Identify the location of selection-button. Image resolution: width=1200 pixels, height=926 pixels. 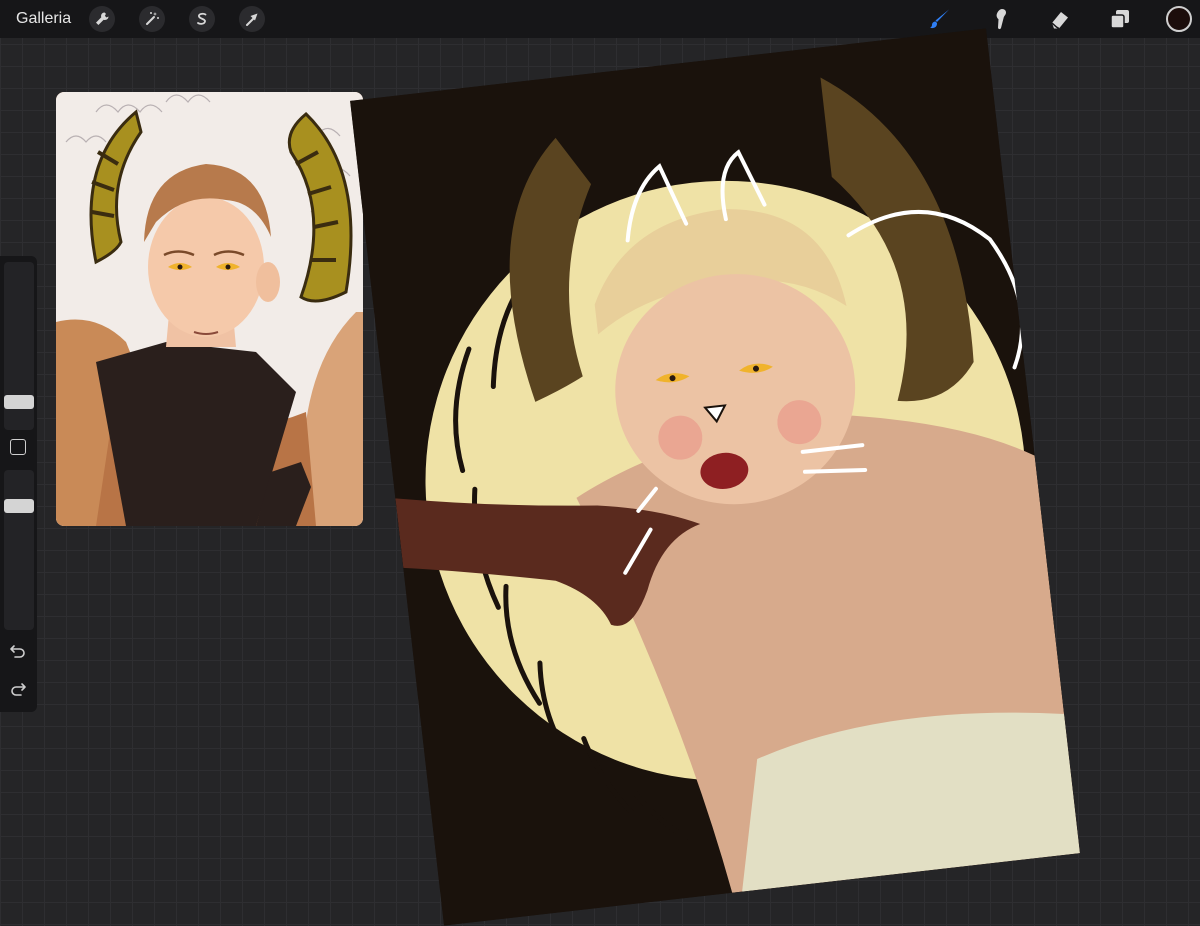
(202, 19).